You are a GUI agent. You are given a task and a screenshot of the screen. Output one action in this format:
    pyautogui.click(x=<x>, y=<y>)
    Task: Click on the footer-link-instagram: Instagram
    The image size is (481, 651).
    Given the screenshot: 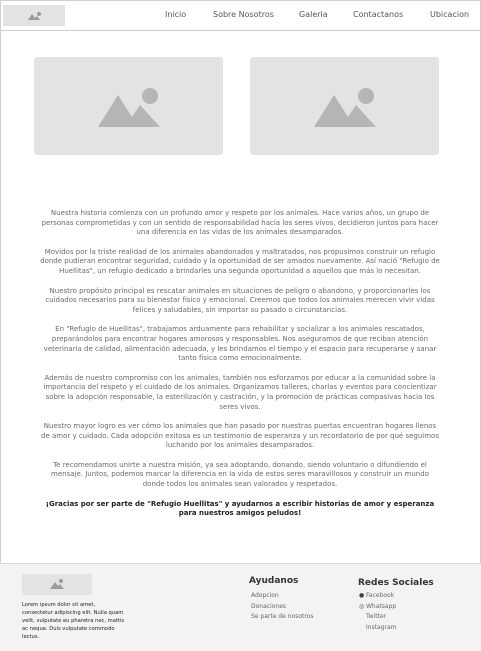 What is the action you would take?
    pyautogui.click(x=378, y=628)
    